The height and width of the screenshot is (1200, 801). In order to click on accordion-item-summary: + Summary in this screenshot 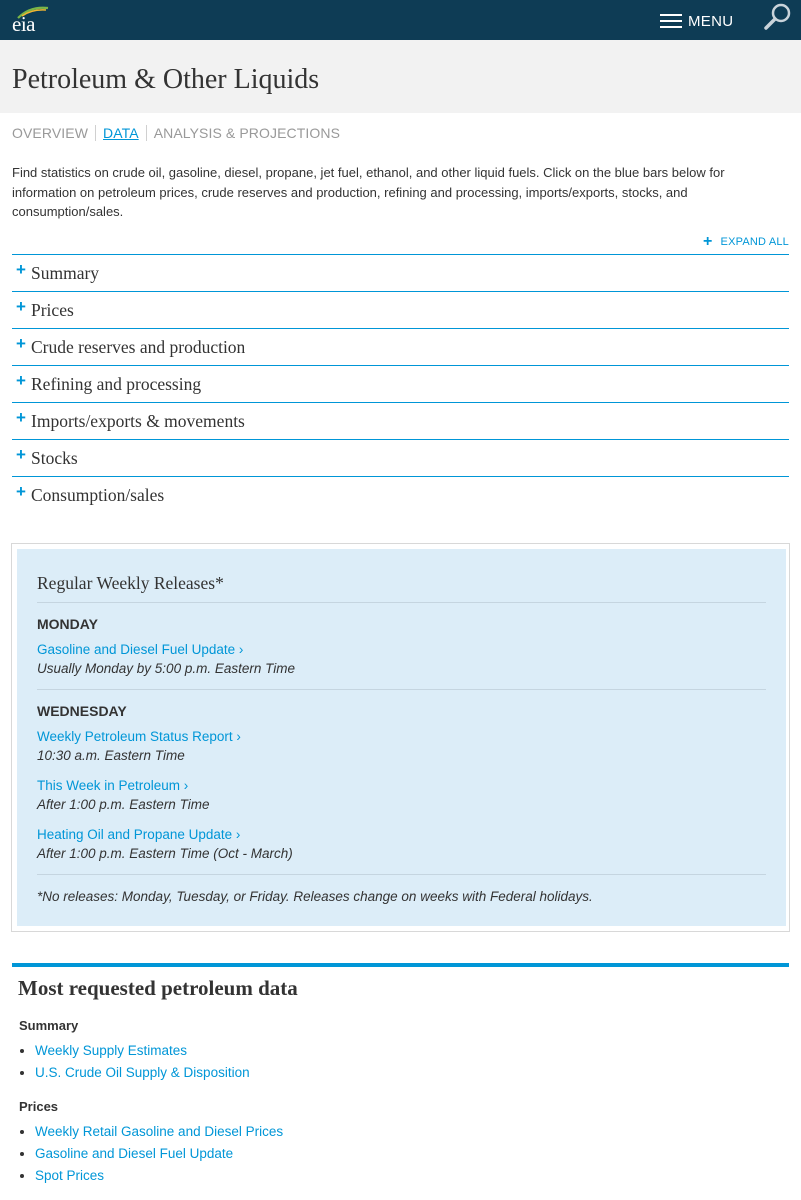, I will do `click(400, 272)`.